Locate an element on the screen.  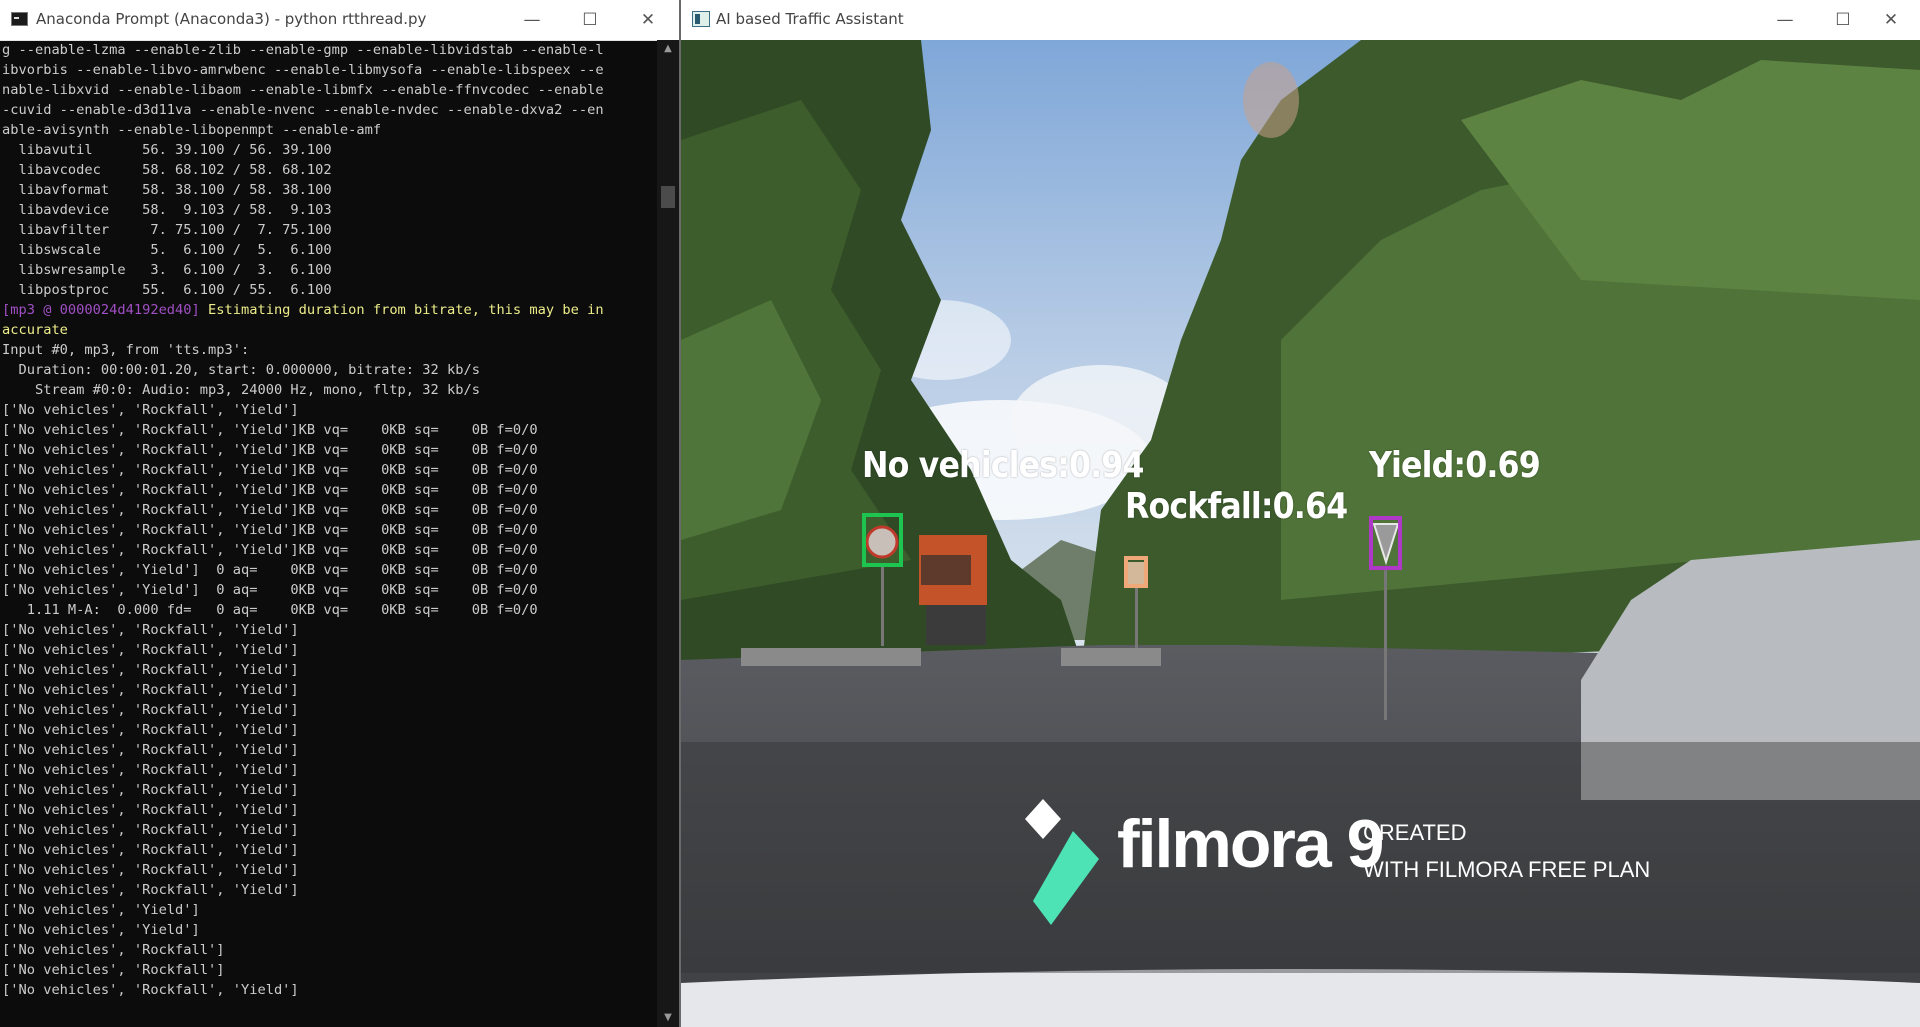
filmora-plan-text: WITH FILMORA FREE PLAN is located at coordinates (1507, 869).